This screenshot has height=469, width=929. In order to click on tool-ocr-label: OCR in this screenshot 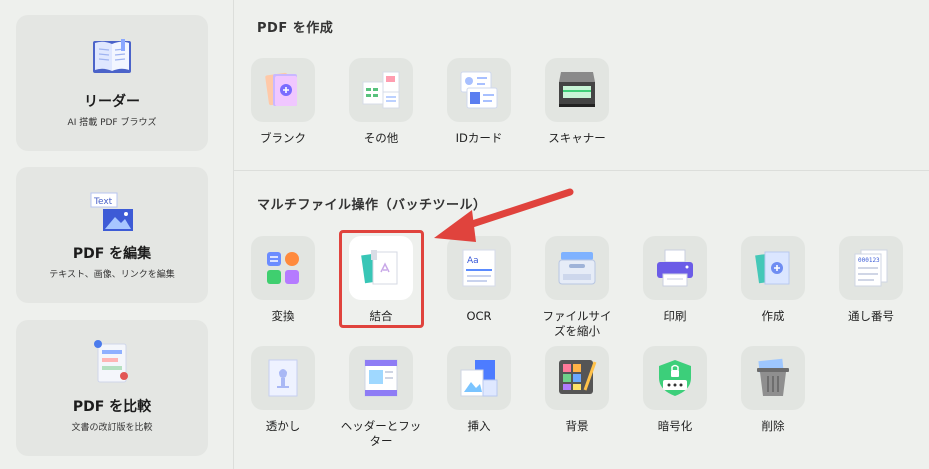, I will do `click(479, 316)`.